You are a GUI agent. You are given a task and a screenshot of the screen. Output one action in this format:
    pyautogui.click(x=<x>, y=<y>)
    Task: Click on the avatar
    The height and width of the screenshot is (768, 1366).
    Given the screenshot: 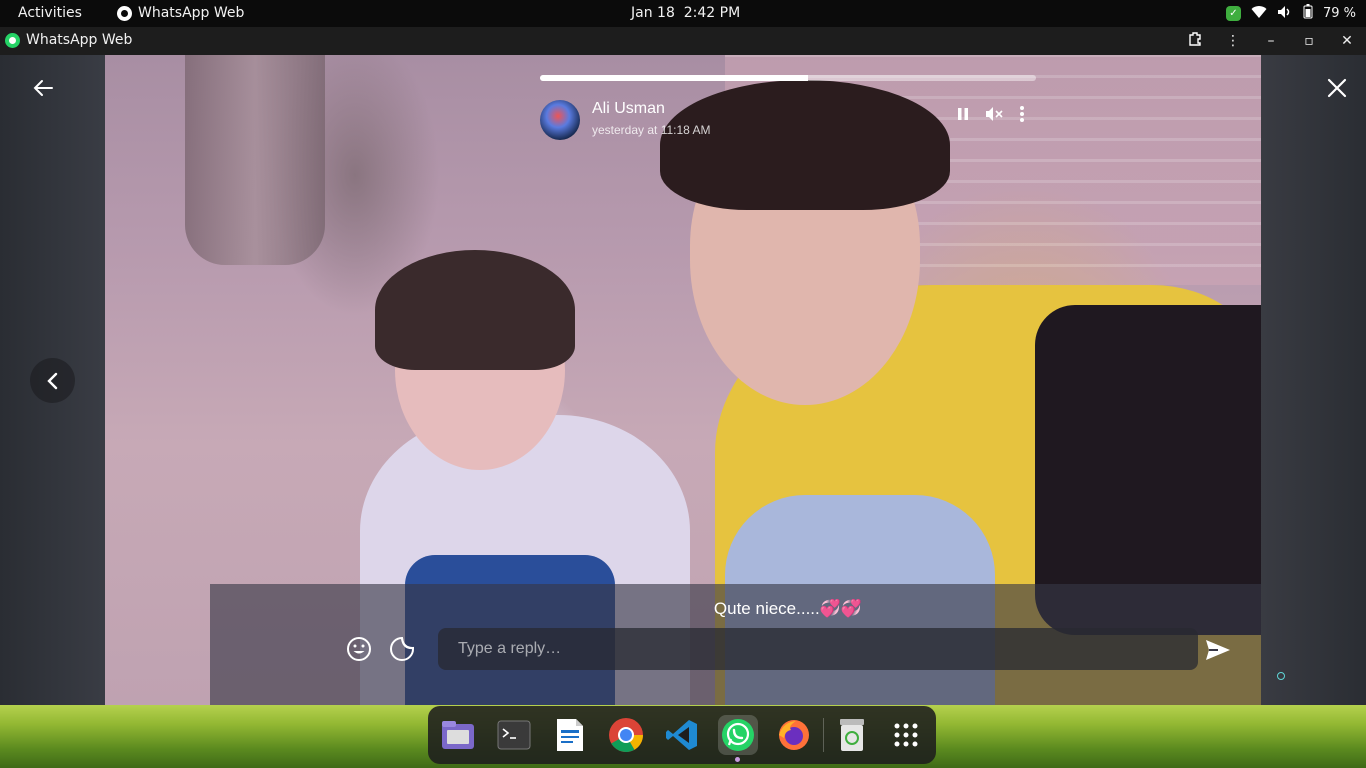 What is the action you would take?
    pyautogui.click(x=560, y=120)
    